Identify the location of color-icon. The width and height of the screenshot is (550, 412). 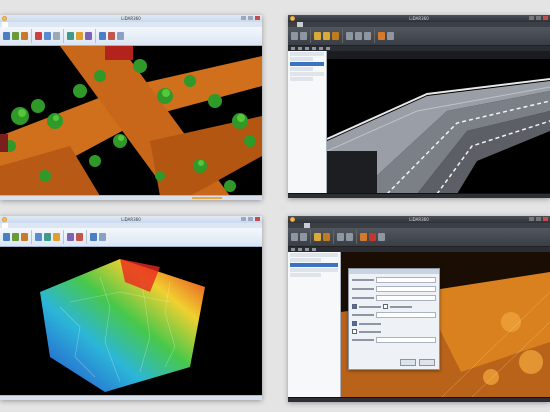
(111, 36).